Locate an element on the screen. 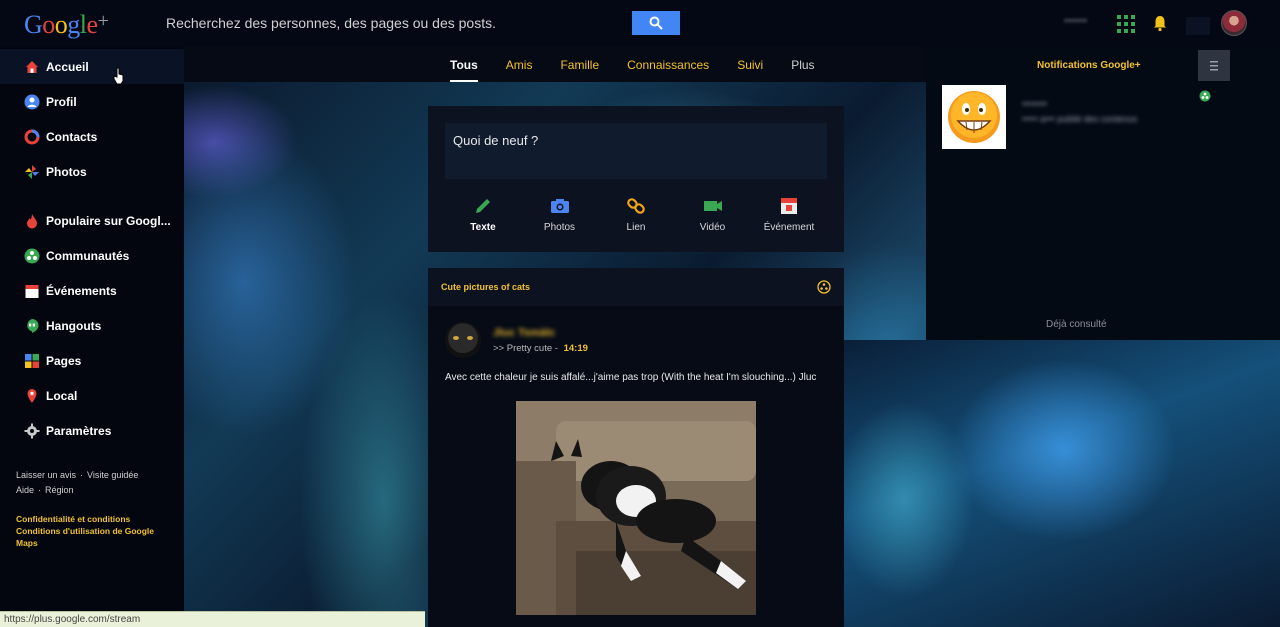  search-button is located at coordinates (656, 23).